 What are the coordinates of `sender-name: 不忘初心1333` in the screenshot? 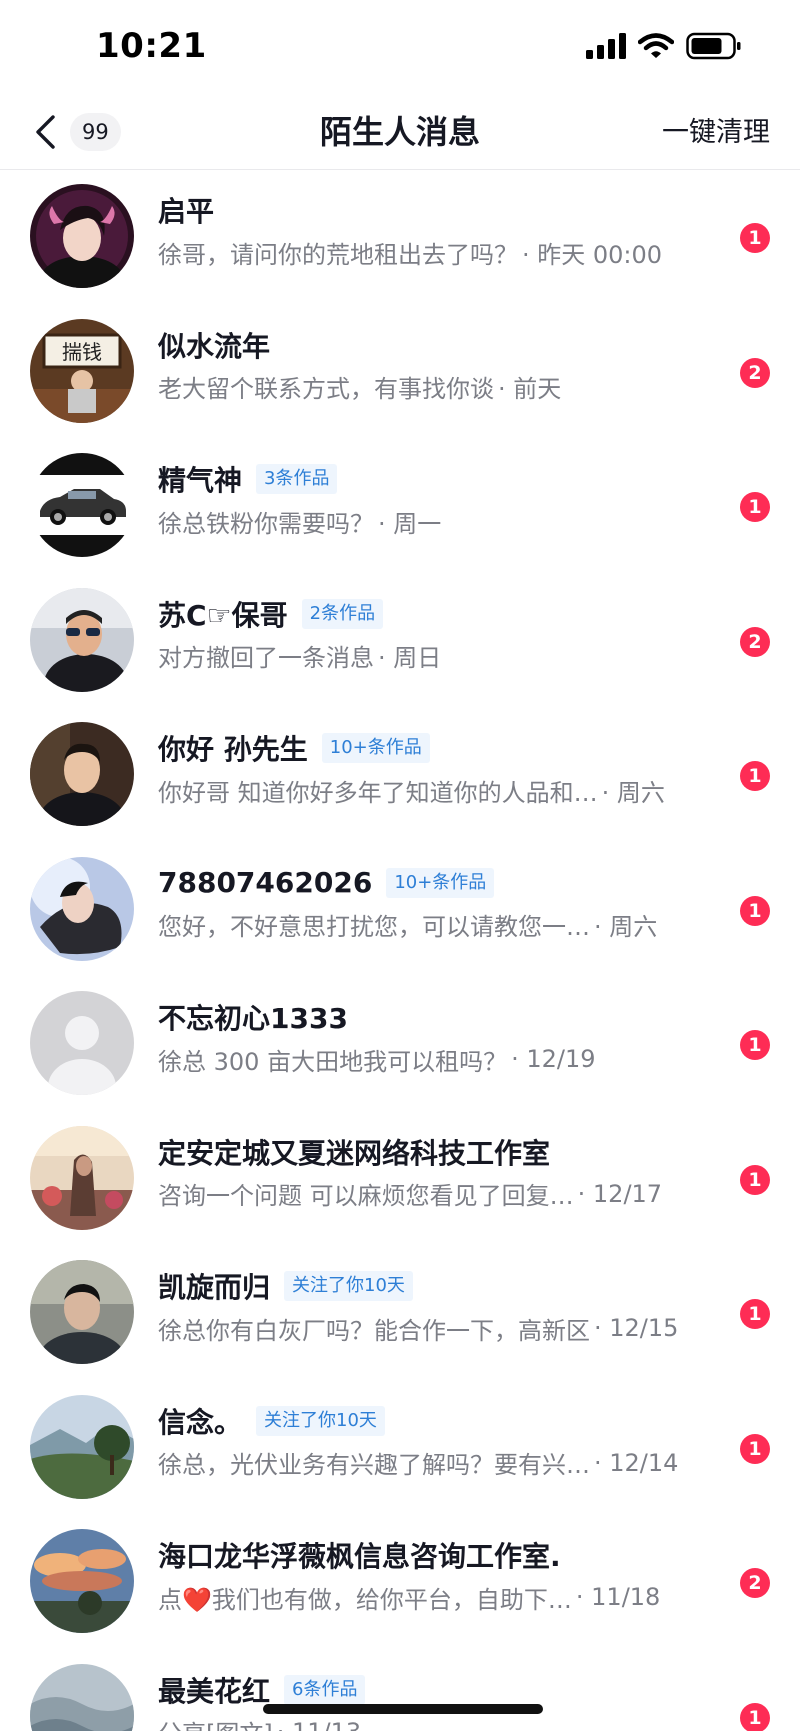 It's located at (253, 1018).